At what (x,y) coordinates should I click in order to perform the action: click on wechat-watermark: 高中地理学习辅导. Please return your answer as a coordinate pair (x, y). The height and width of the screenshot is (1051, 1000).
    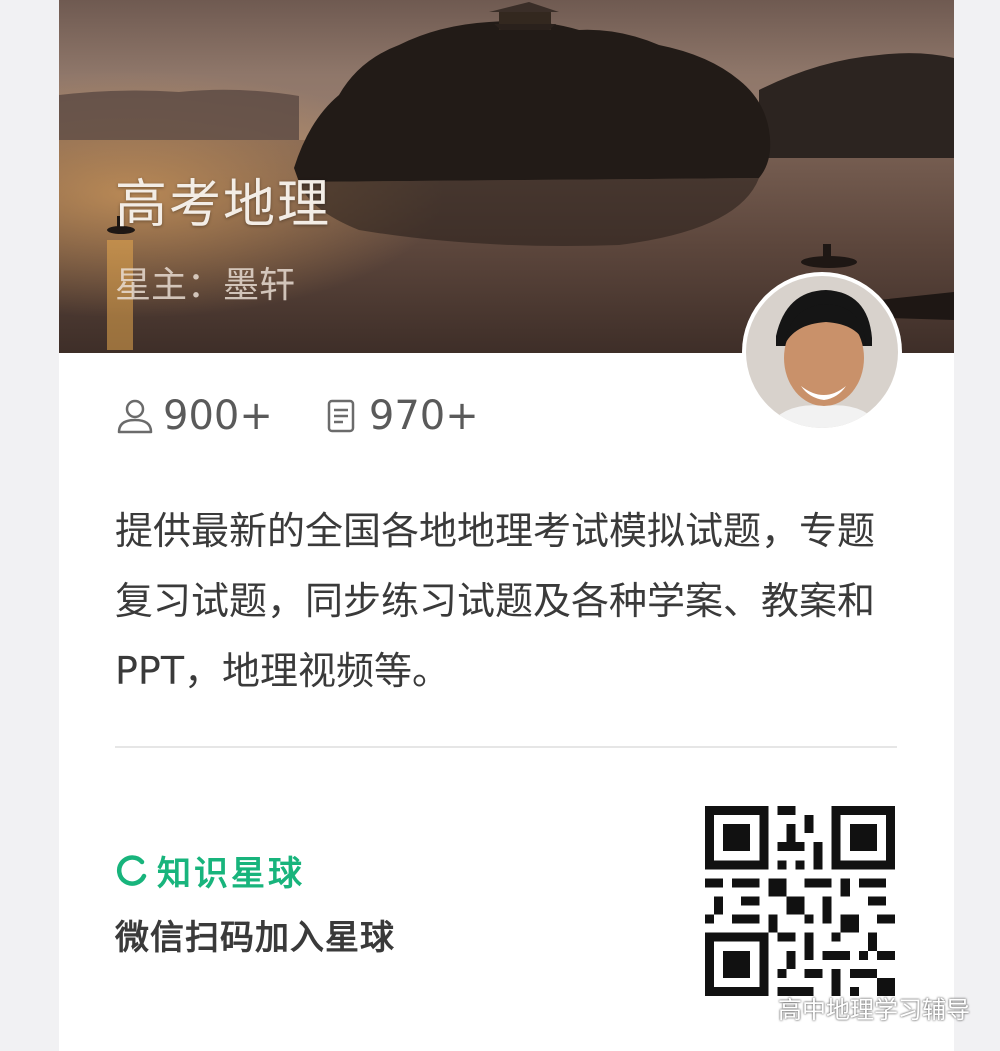
    Looking at the image, I should click on (856, 1007).